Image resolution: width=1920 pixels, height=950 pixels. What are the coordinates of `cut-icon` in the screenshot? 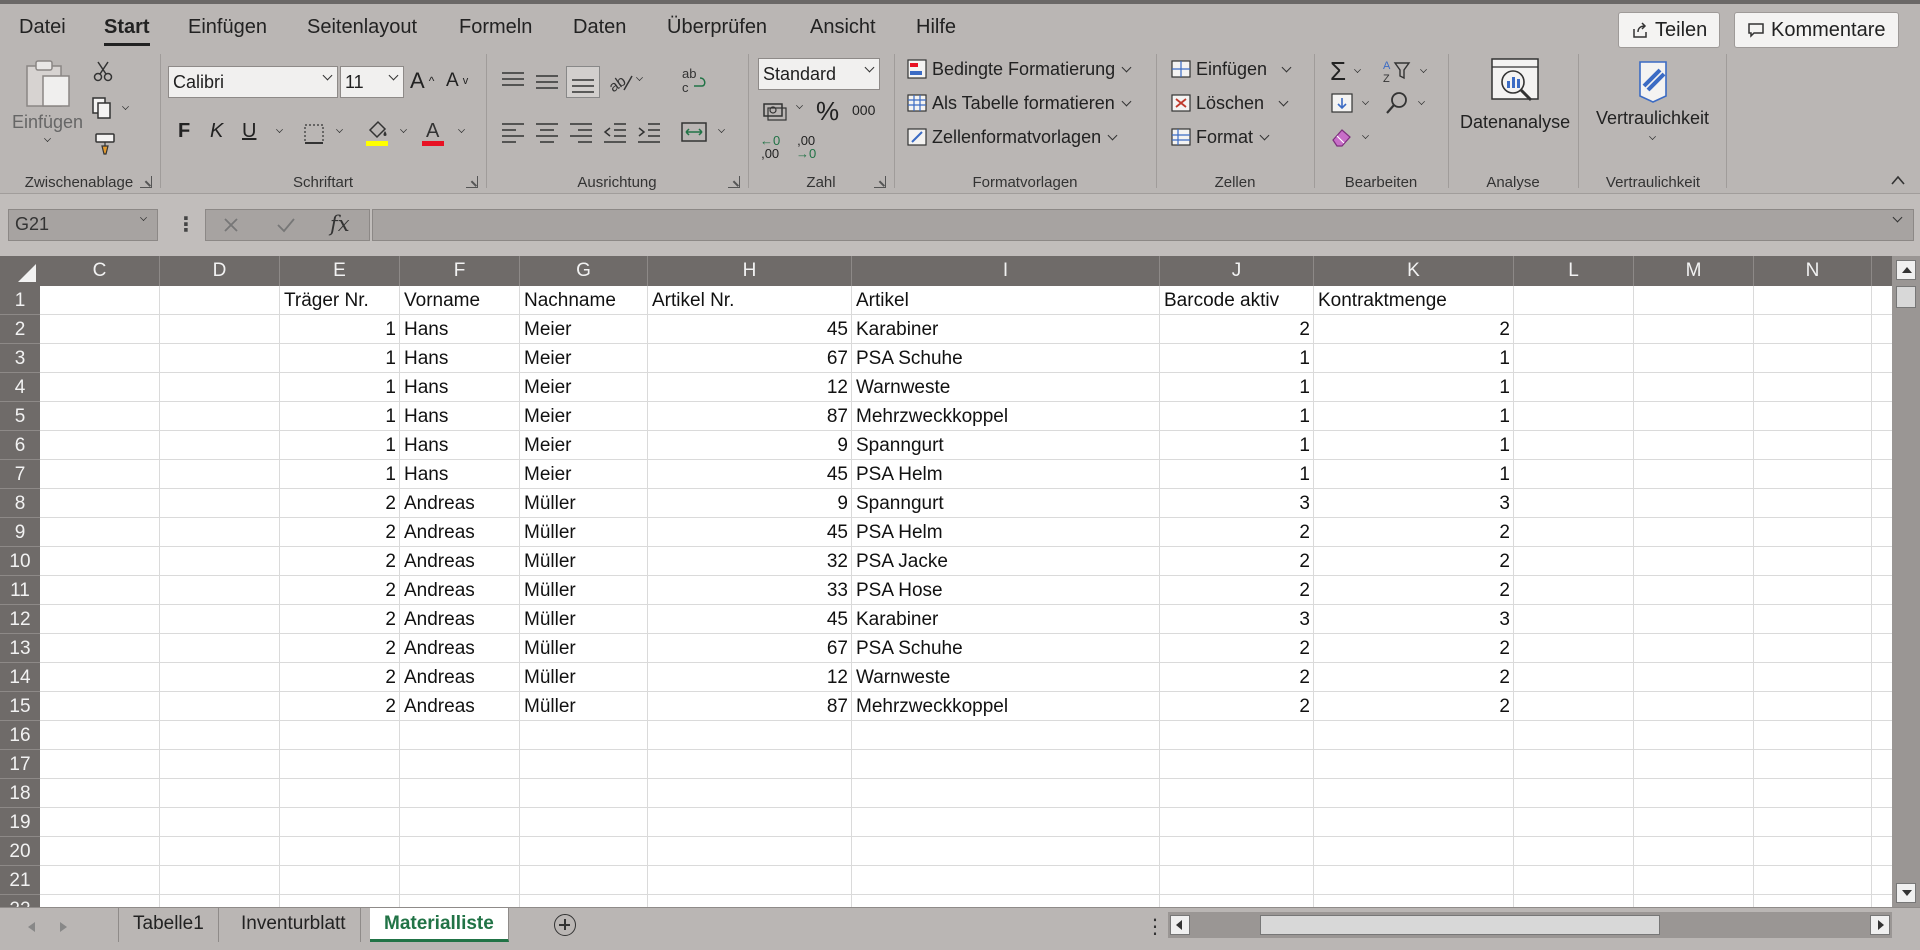 It's located at (103, 71).